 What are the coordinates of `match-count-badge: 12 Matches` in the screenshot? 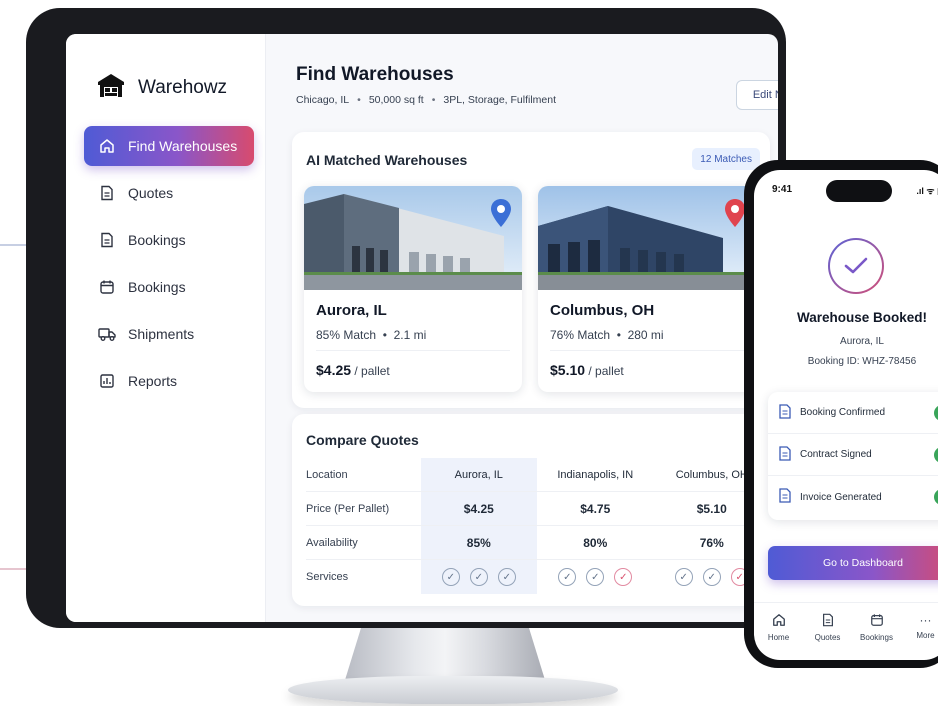 It's located at (726, 159).